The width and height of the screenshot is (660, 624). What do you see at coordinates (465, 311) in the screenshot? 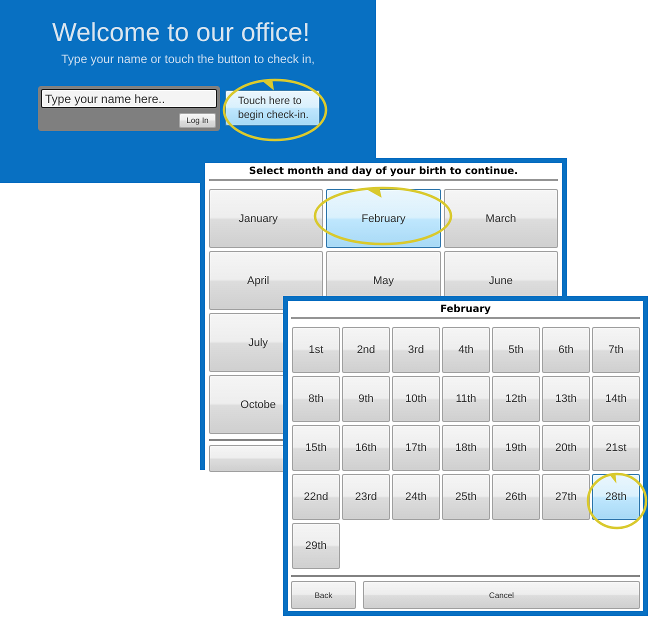
I see `dialog-title: February` at bounding box center [465, 311].